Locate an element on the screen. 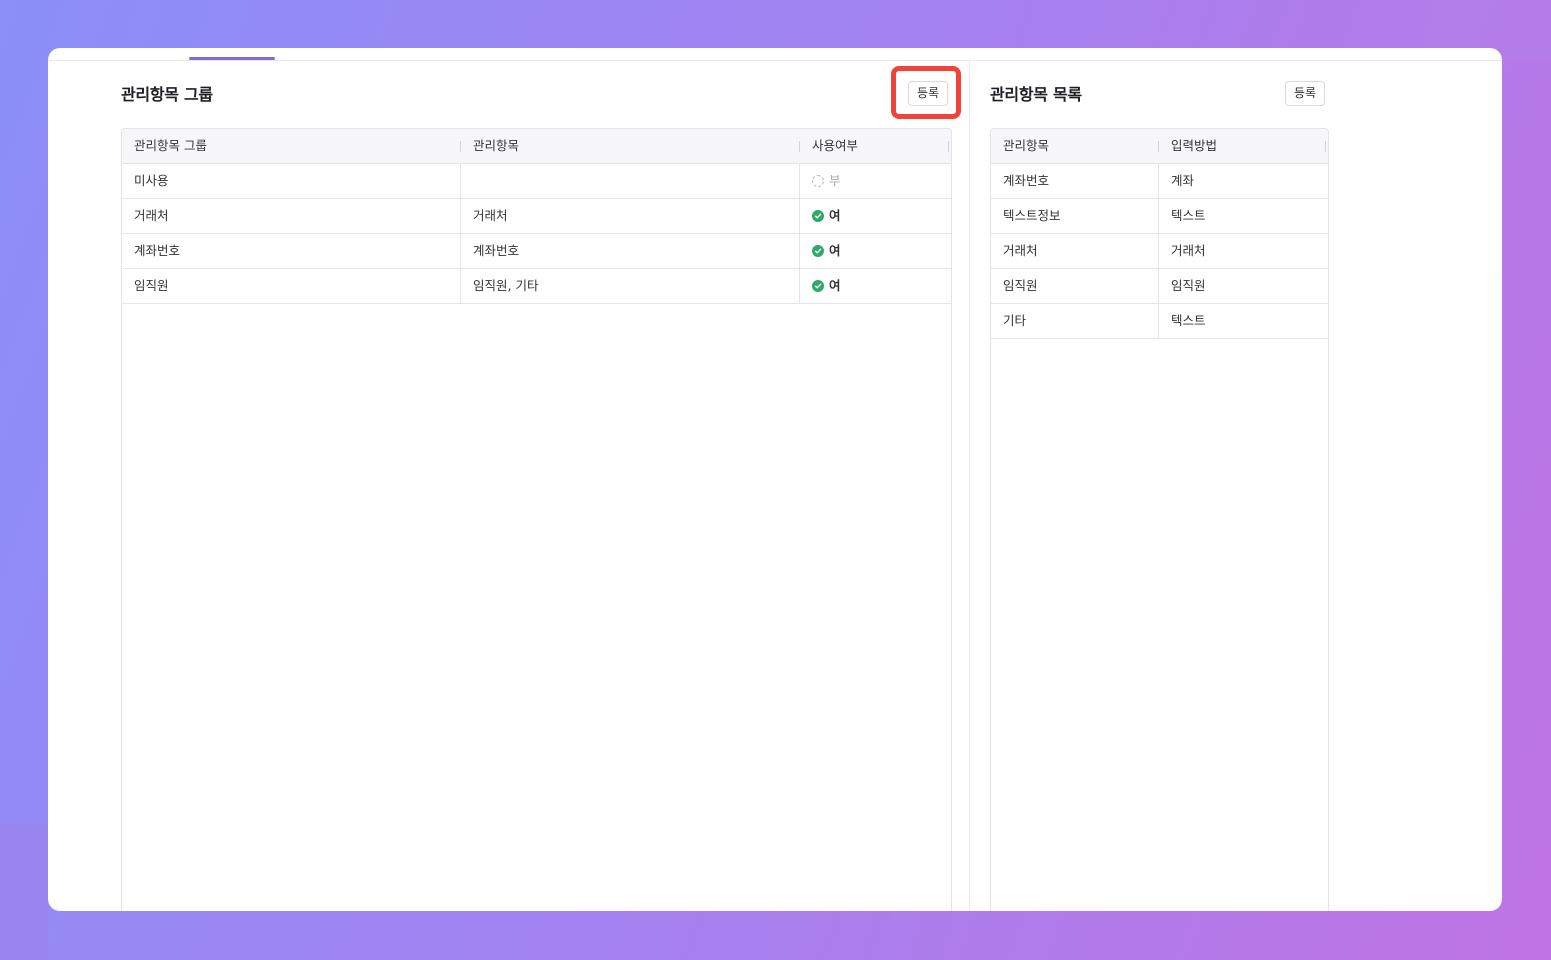 The image size is (1551, 960). item-panel-title: 관리항목 목록 is located at coordinates (1036, 94).